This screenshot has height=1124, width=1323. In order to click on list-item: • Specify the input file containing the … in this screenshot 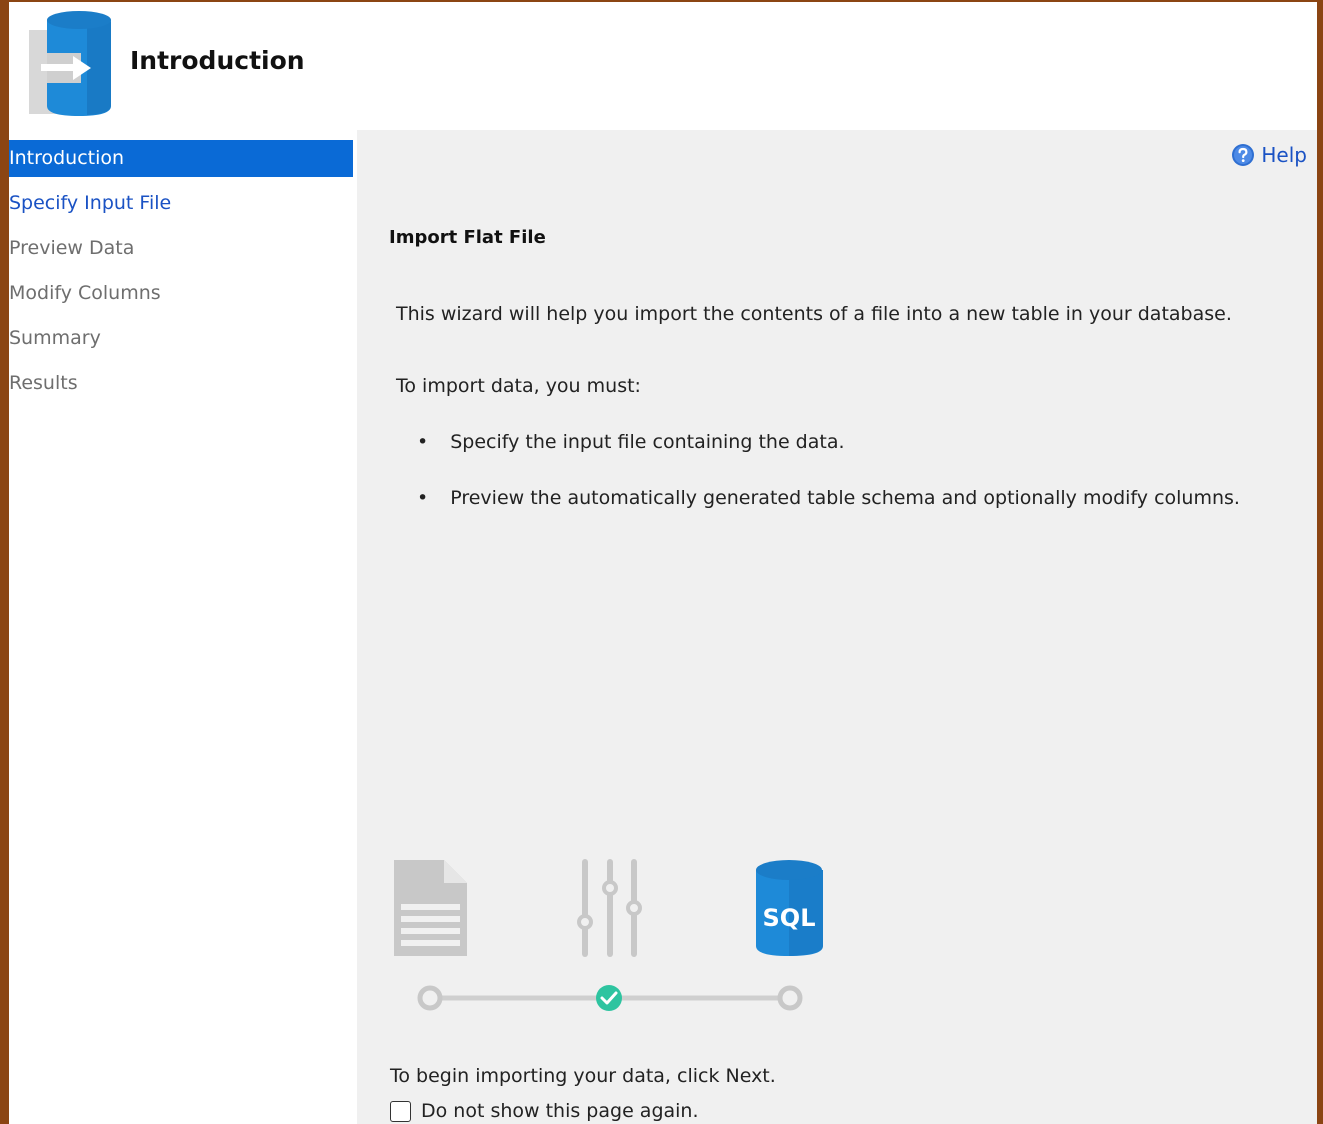, I will do `click(631, 442)`.